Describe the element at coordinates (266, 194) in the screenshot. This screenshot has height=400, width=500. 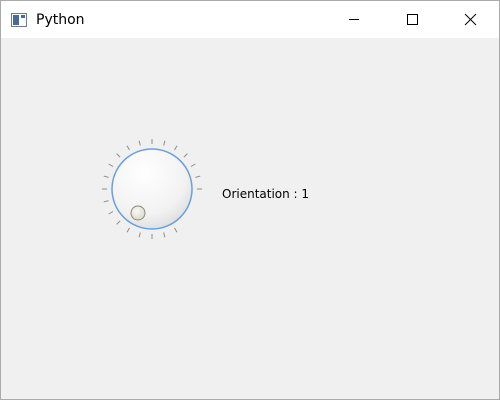
I see `orientation-label: Orientation : 1` at that location.